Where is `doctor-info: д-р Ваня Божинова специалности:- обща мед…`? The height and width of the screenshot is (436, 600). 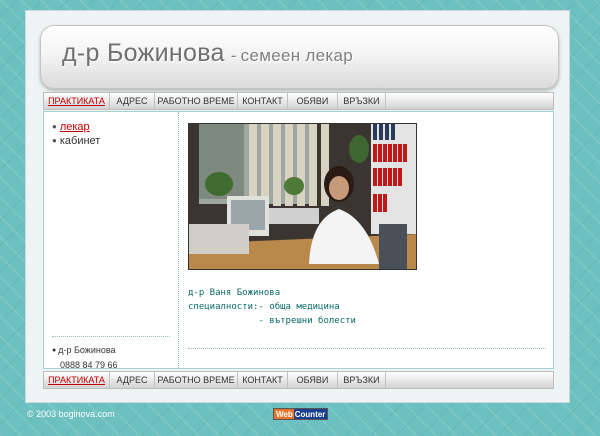 doctor-info: д-р Ваня Божинова специалности:- обща мед… is located at coordinates (272, 307).